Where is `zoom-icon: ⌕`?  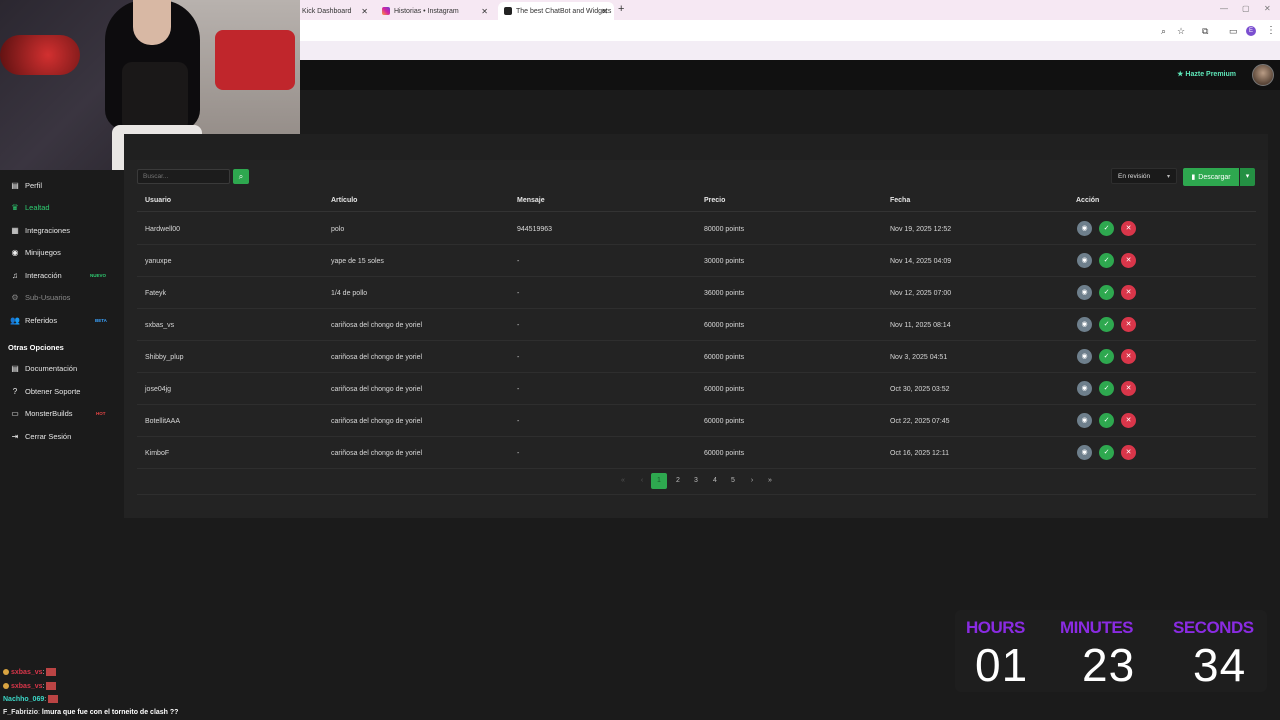 zoom-icon: ⌕ is located at coordinates (1163, 31).